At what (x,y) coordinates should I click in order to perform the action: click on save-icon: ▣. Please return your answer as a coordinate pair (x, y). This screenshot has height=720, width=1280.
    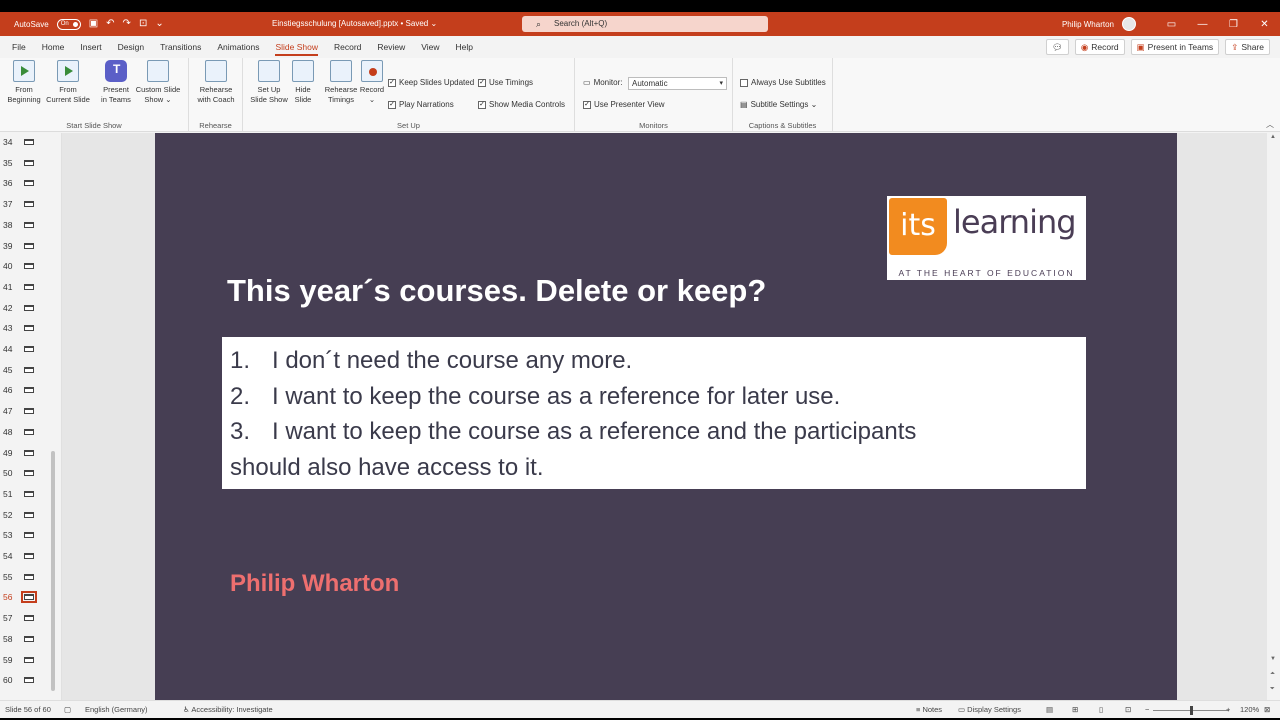
    Looking at the image, I should click on (93, 24).